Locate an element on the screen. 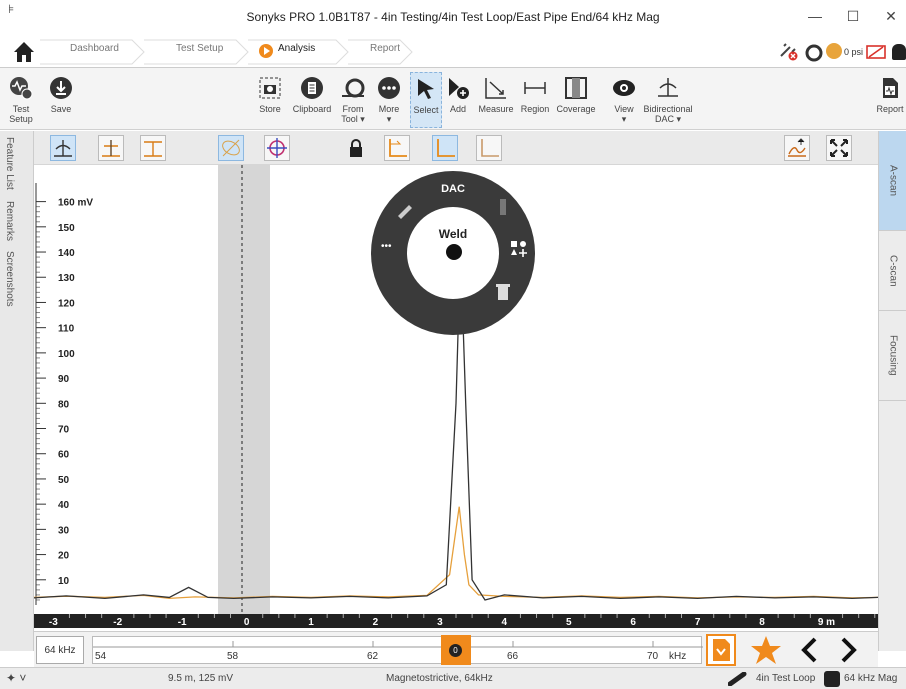  axis-corner-selected-icon is located at coordinates (446, 148).